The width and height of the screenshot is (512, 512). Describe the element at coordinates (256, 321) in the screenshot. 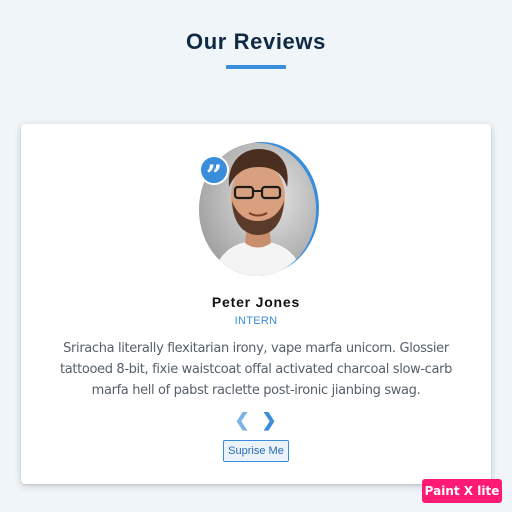

I see `reviewer-job: INTERN` at that location.